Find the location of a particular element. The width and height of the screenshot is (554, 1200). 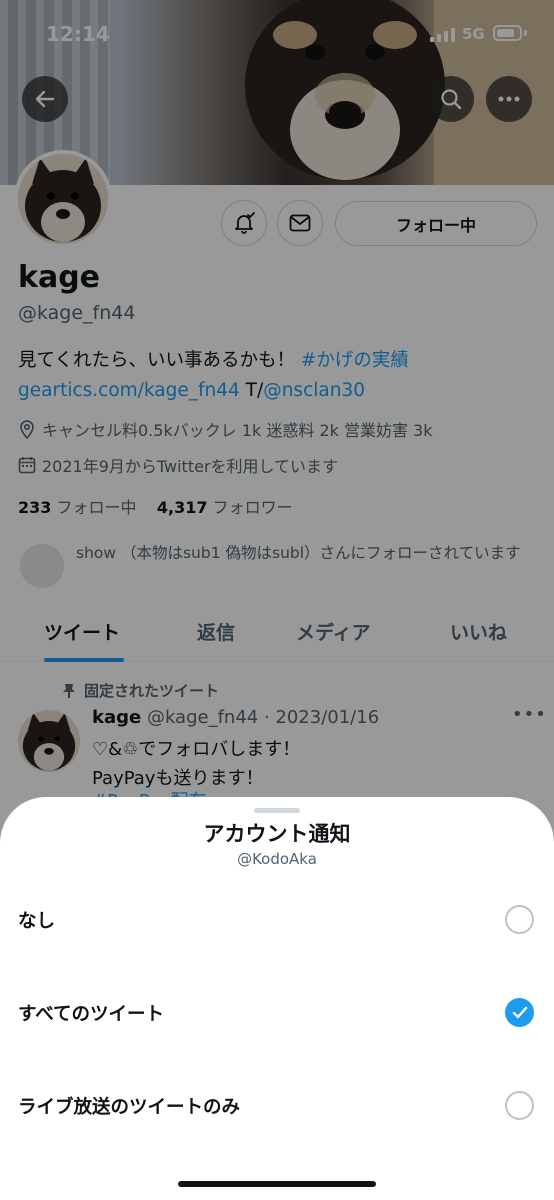

radio-checked-icon is located at coordinates (519, 1012).